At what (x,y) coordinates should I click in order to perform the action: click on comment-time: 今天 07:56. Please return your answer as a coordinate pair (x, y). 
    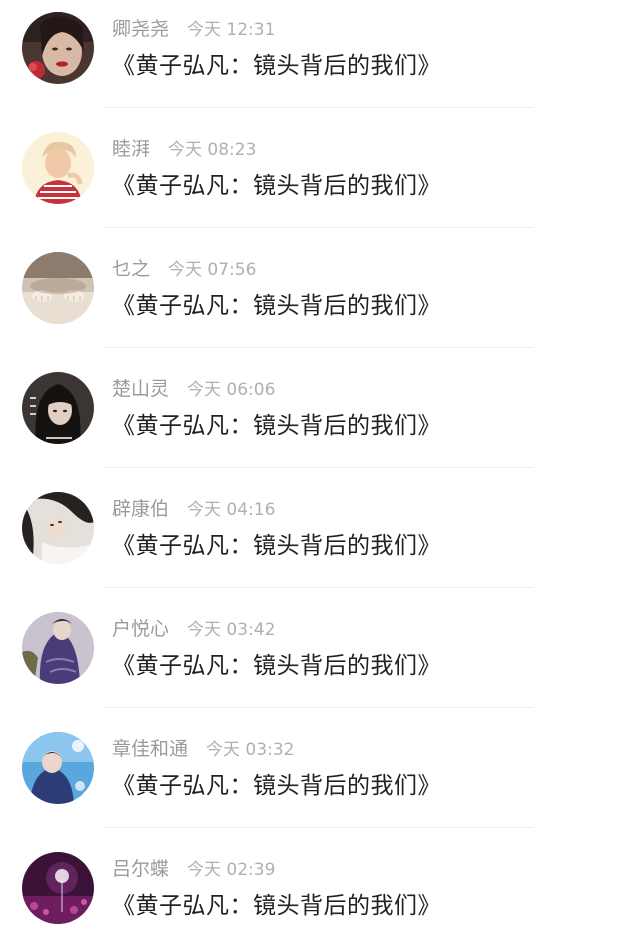
    Looking at the image, I should click on (212, 270).